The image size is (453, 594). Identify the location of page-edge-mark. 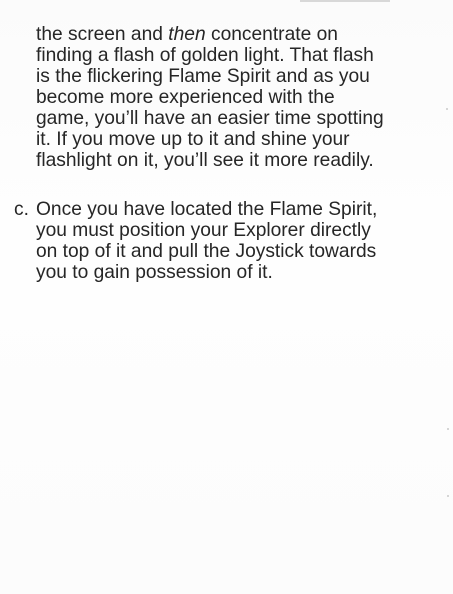
(345, 1).